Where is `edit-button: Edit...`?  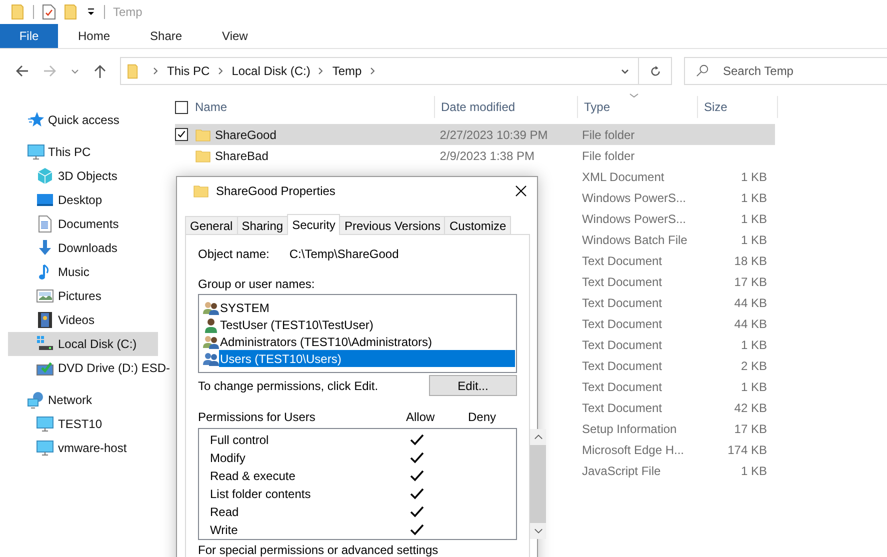 edit-button: Edit... is located at coordinates (473, 385).